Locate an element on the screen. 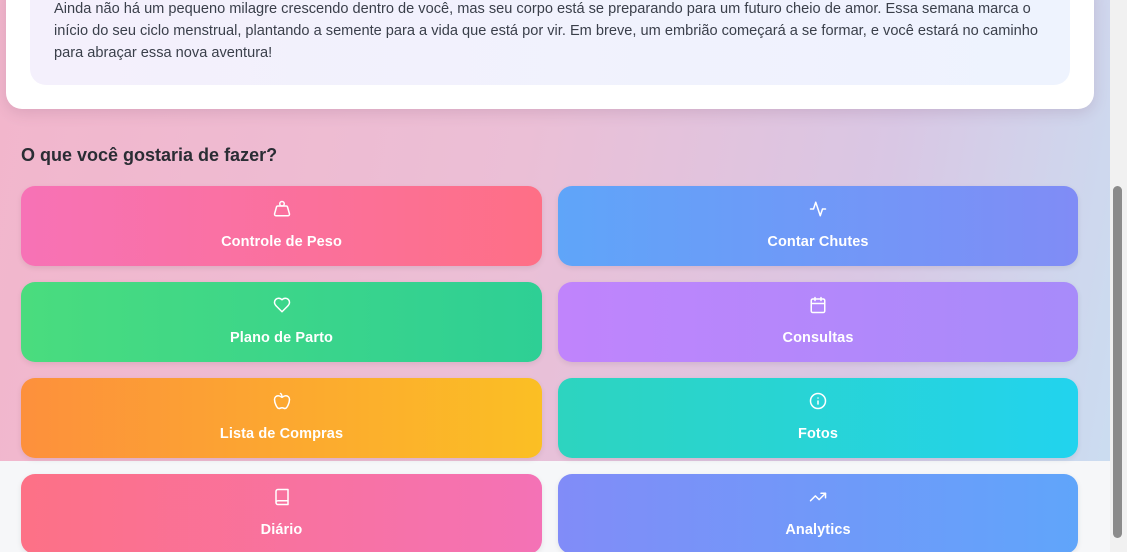 The image size is (1127, 552). action-kick-count-button: Contar Chutes is located at coordinates (818, 226).